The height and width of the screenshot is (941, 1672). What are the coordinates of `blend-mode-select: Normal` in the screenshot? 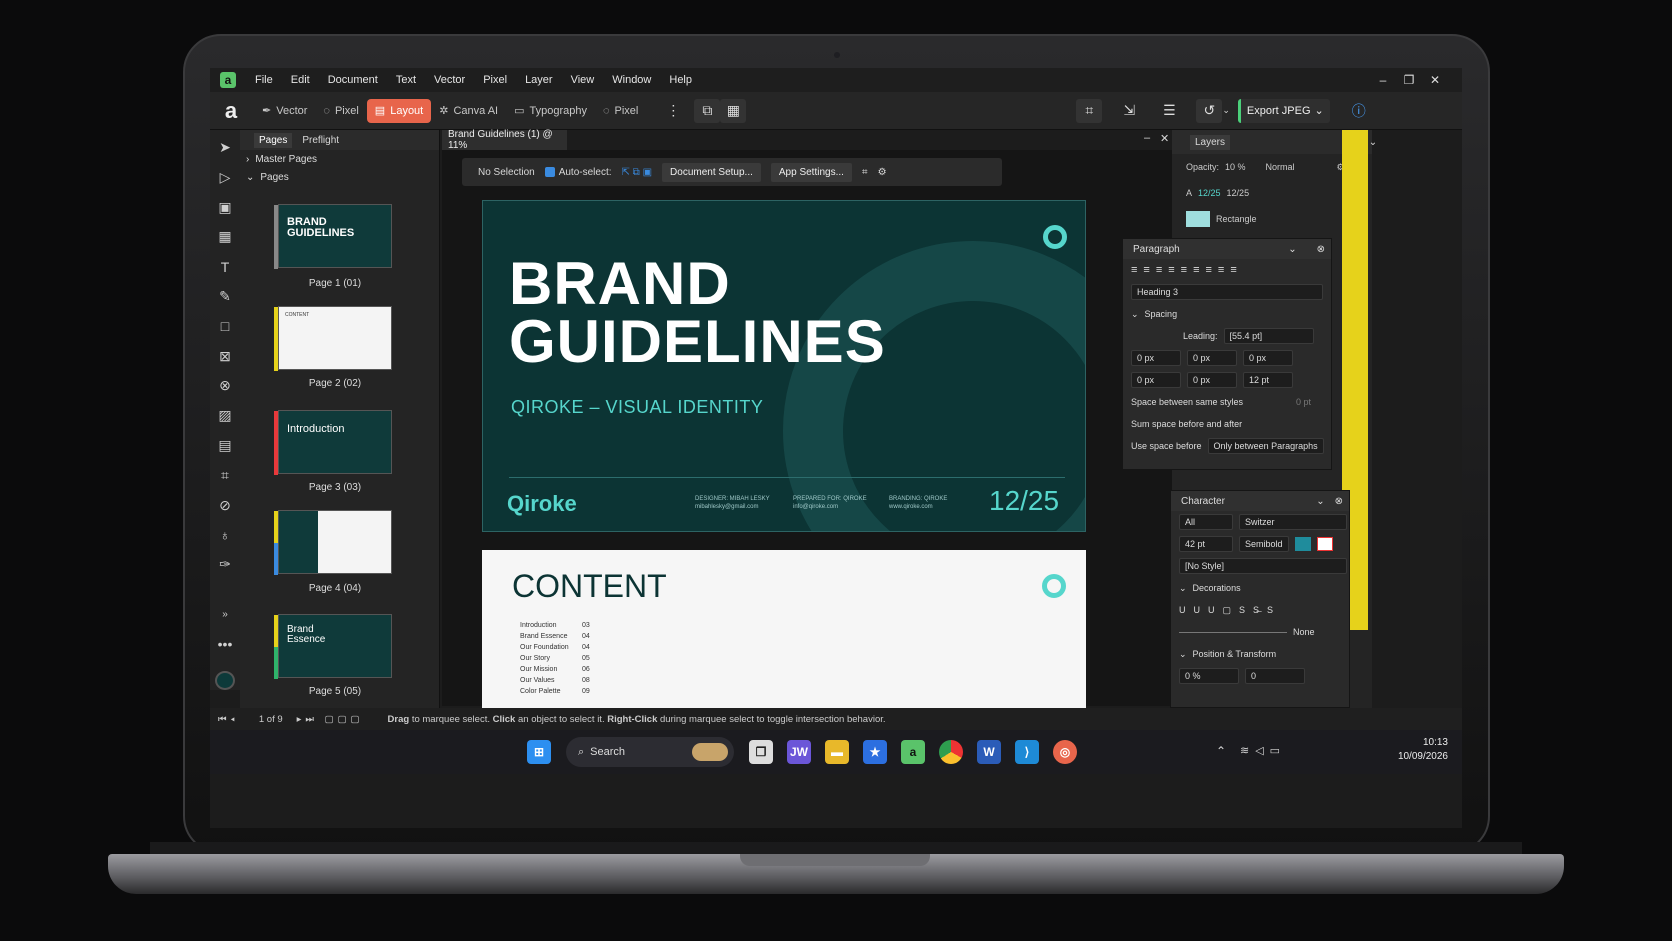 It's located at (1280, 167).